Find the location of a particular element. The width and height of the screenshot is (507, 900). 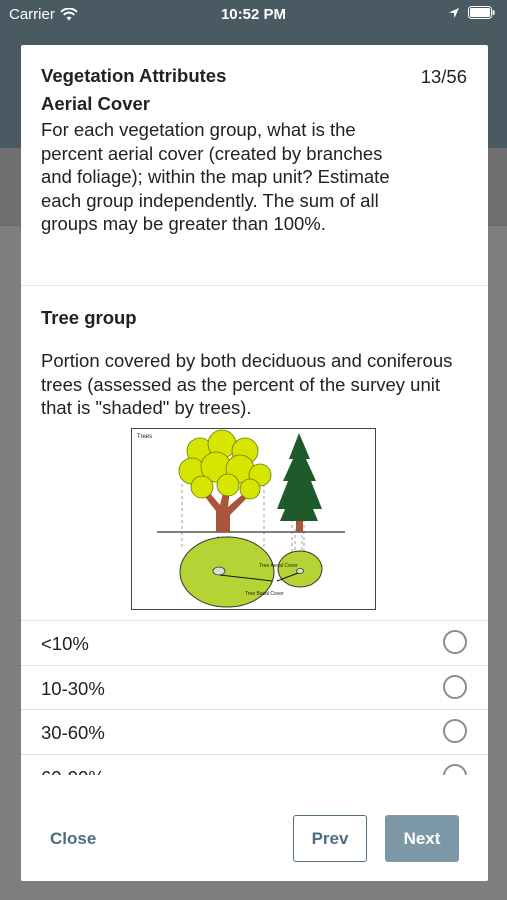

option-under-10: <10% is located at coordinates (254, 642).